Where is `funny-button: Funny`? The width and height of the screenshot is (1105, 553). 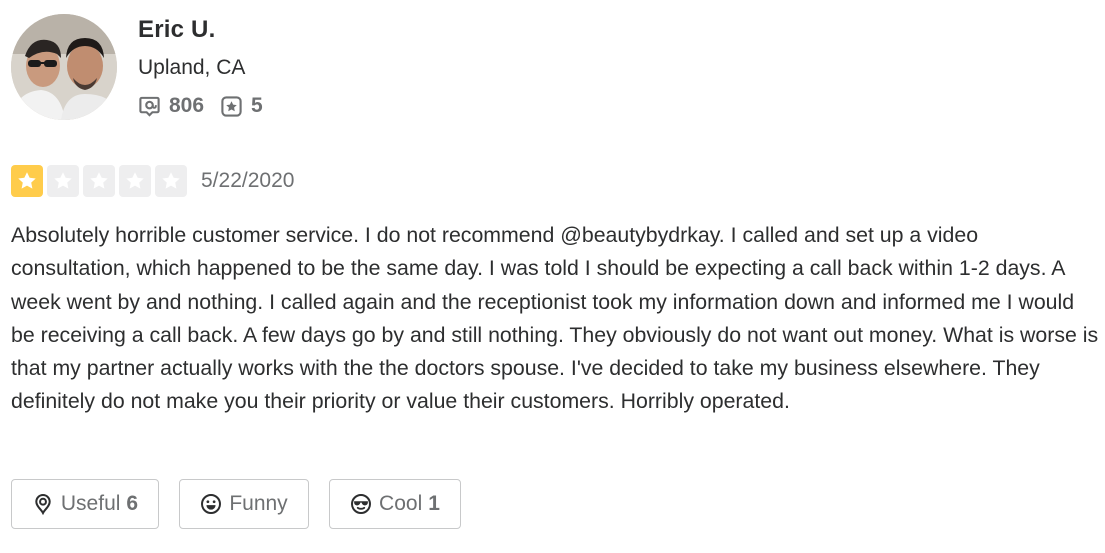
funny-button: Funny is located at coordinates (244, 504).